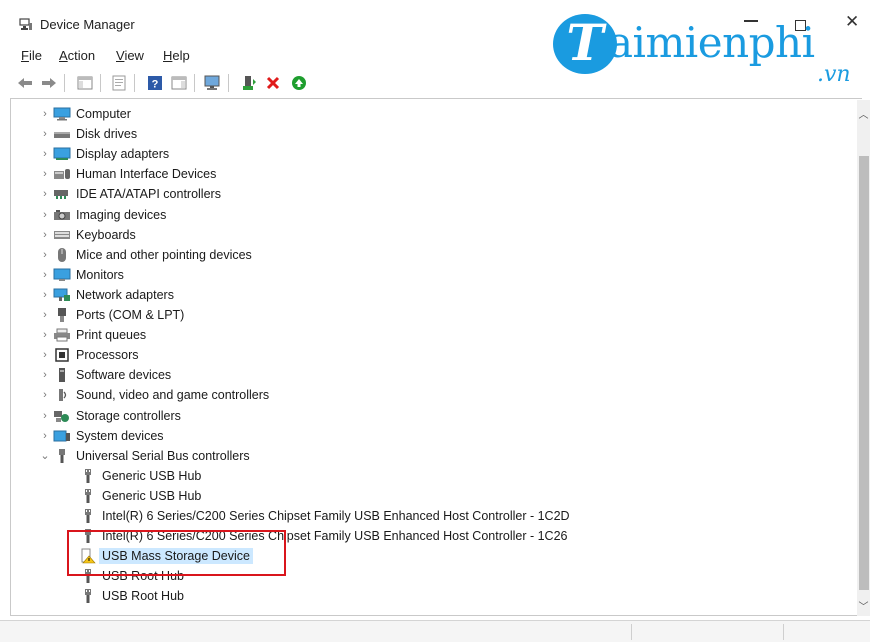  What do you see at coordinates (129, 194) in the screenshot?
I see `tree-category-ide-ata-atapi-controllers: › IDE ATA/ATAPI controllers` at bounding box center [129, 194].